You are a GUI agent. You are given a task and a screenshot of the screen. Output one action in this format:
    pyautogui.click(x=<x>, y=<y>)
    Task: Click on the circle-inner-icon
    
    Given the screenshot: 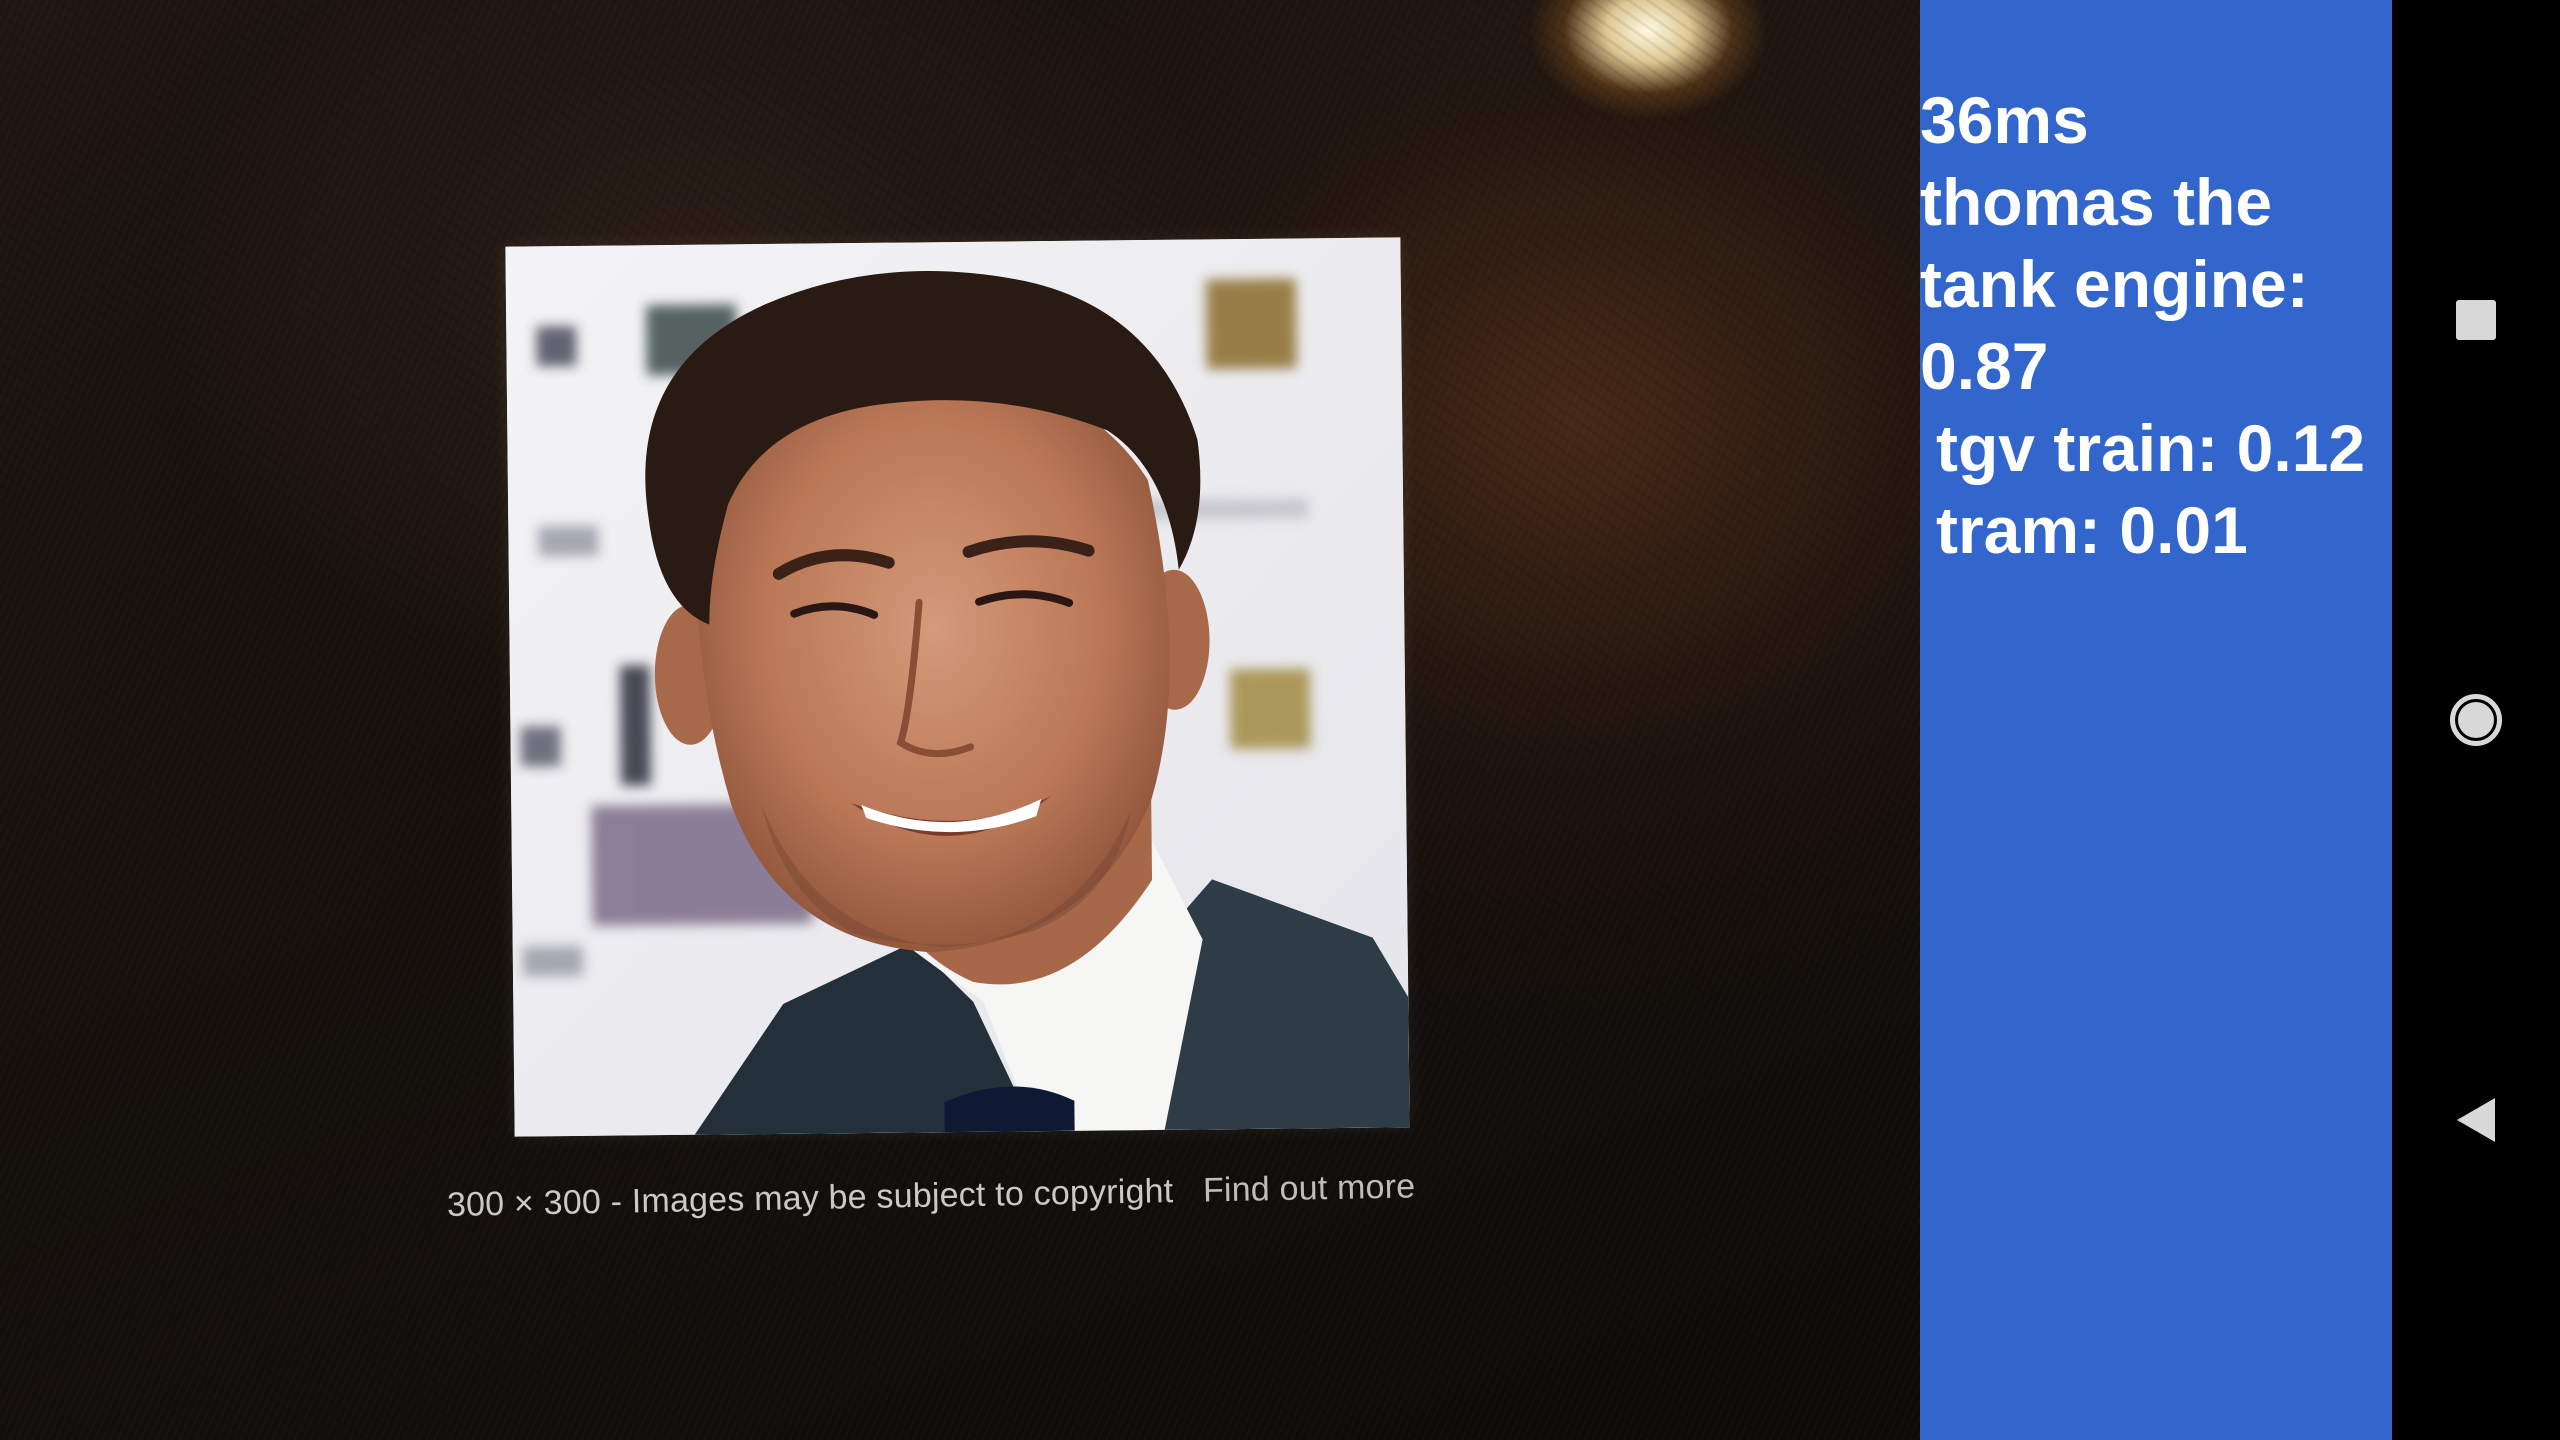 What is the action you would take?
    pyautogui.click(x=2476, y=720)
    